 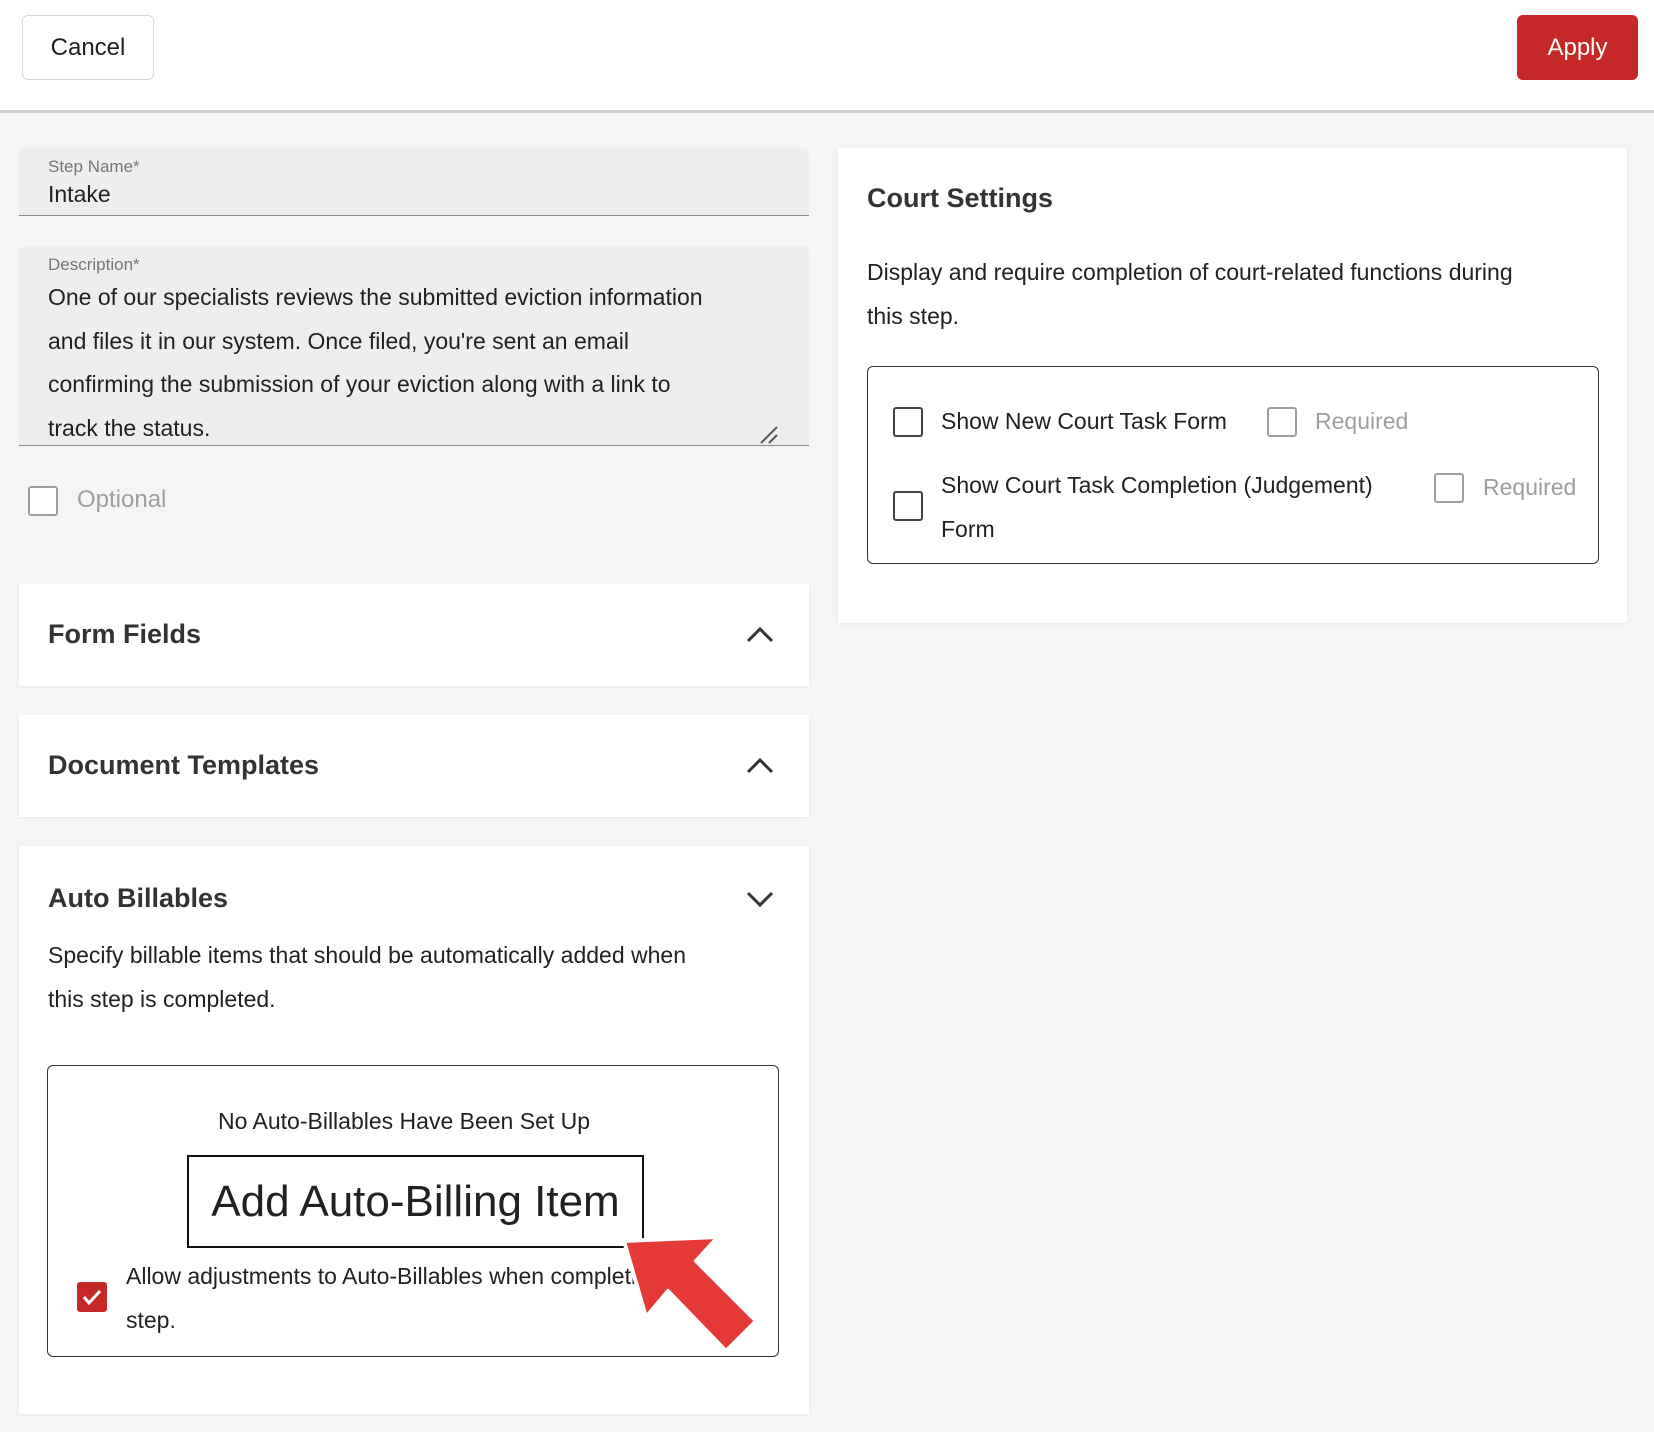 I want to click on cancel-button: Cancel, so click(x=88, y=47).